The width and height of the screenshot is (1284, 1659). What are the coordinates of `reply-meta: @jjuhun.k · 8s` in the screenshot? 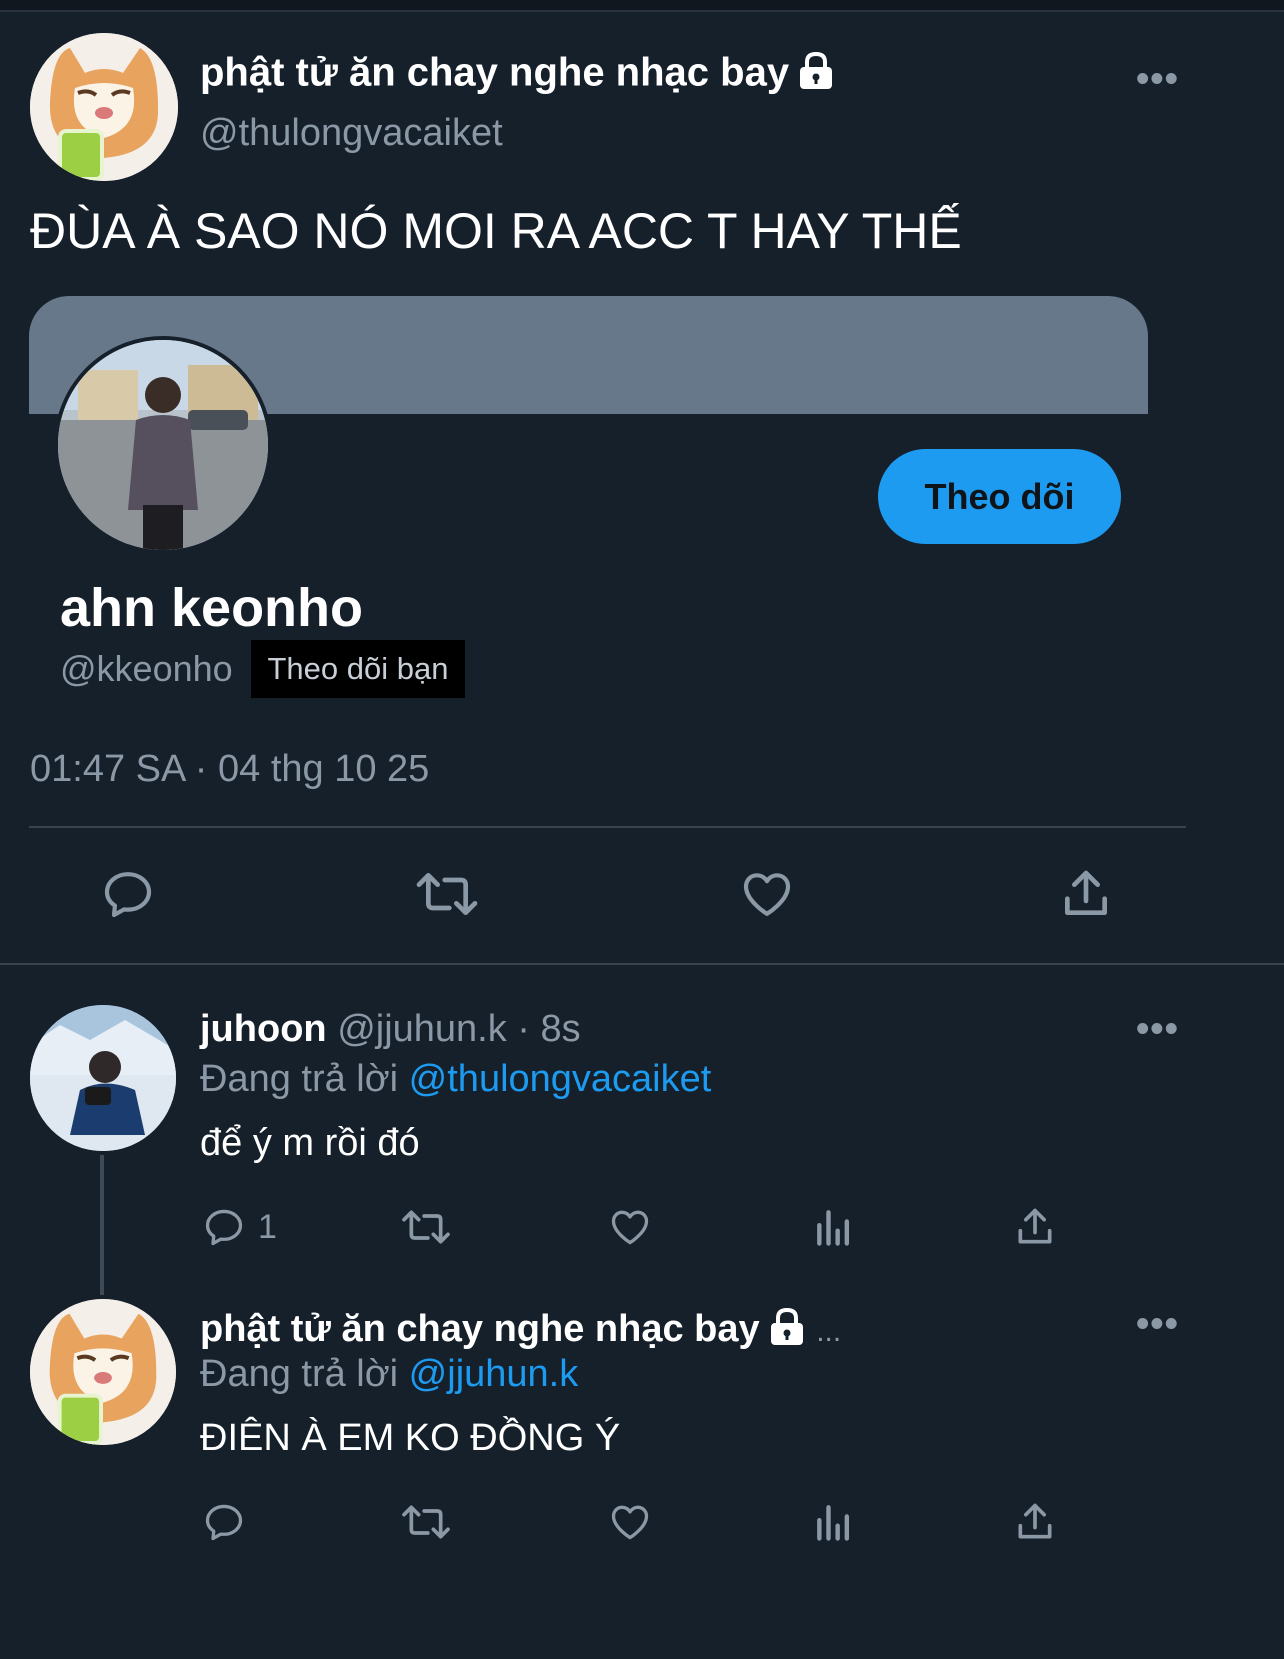 It's located at (458, 1029).